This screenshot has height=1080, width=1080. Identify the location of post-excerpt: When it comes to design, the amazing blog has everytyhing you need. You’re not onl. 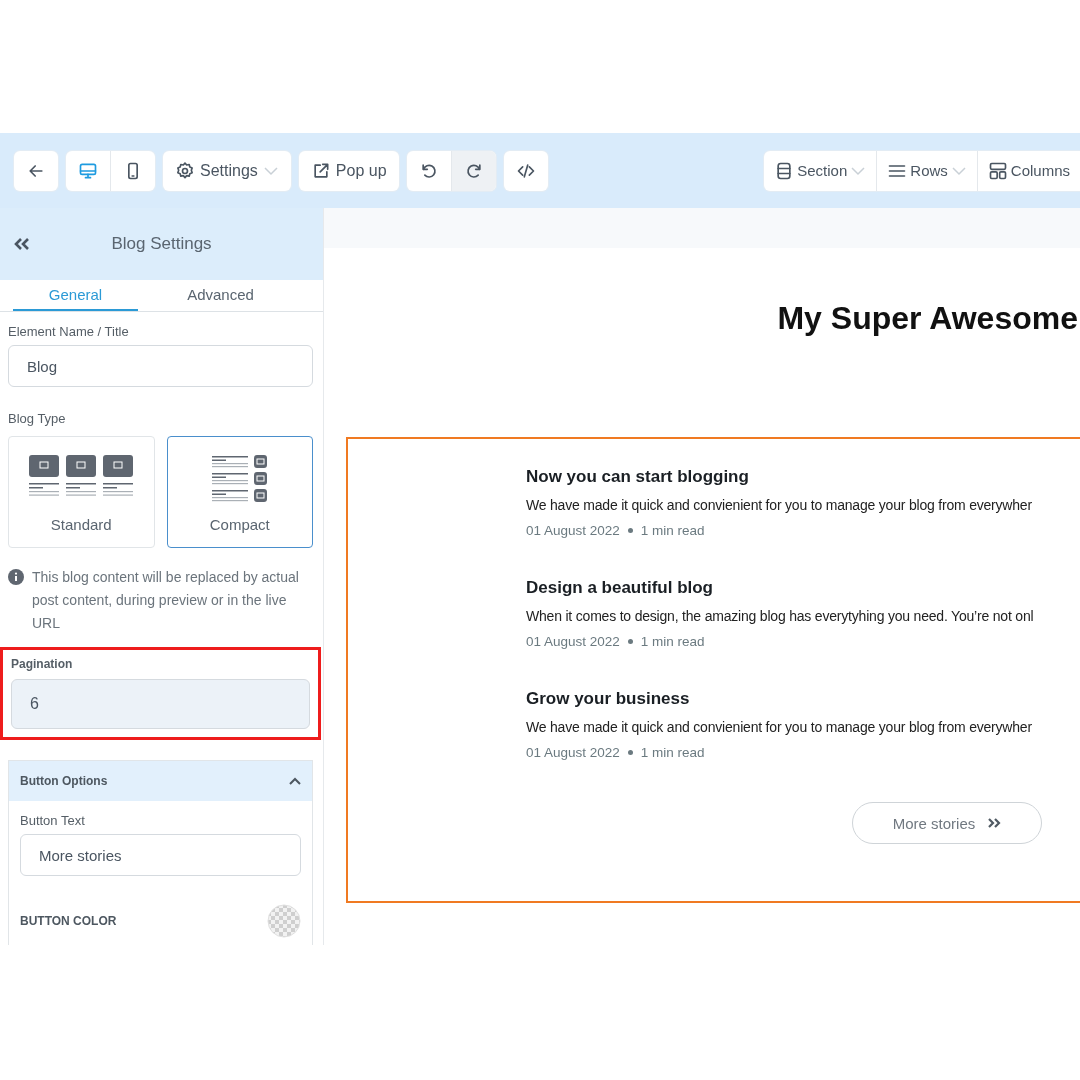
(780, 616).